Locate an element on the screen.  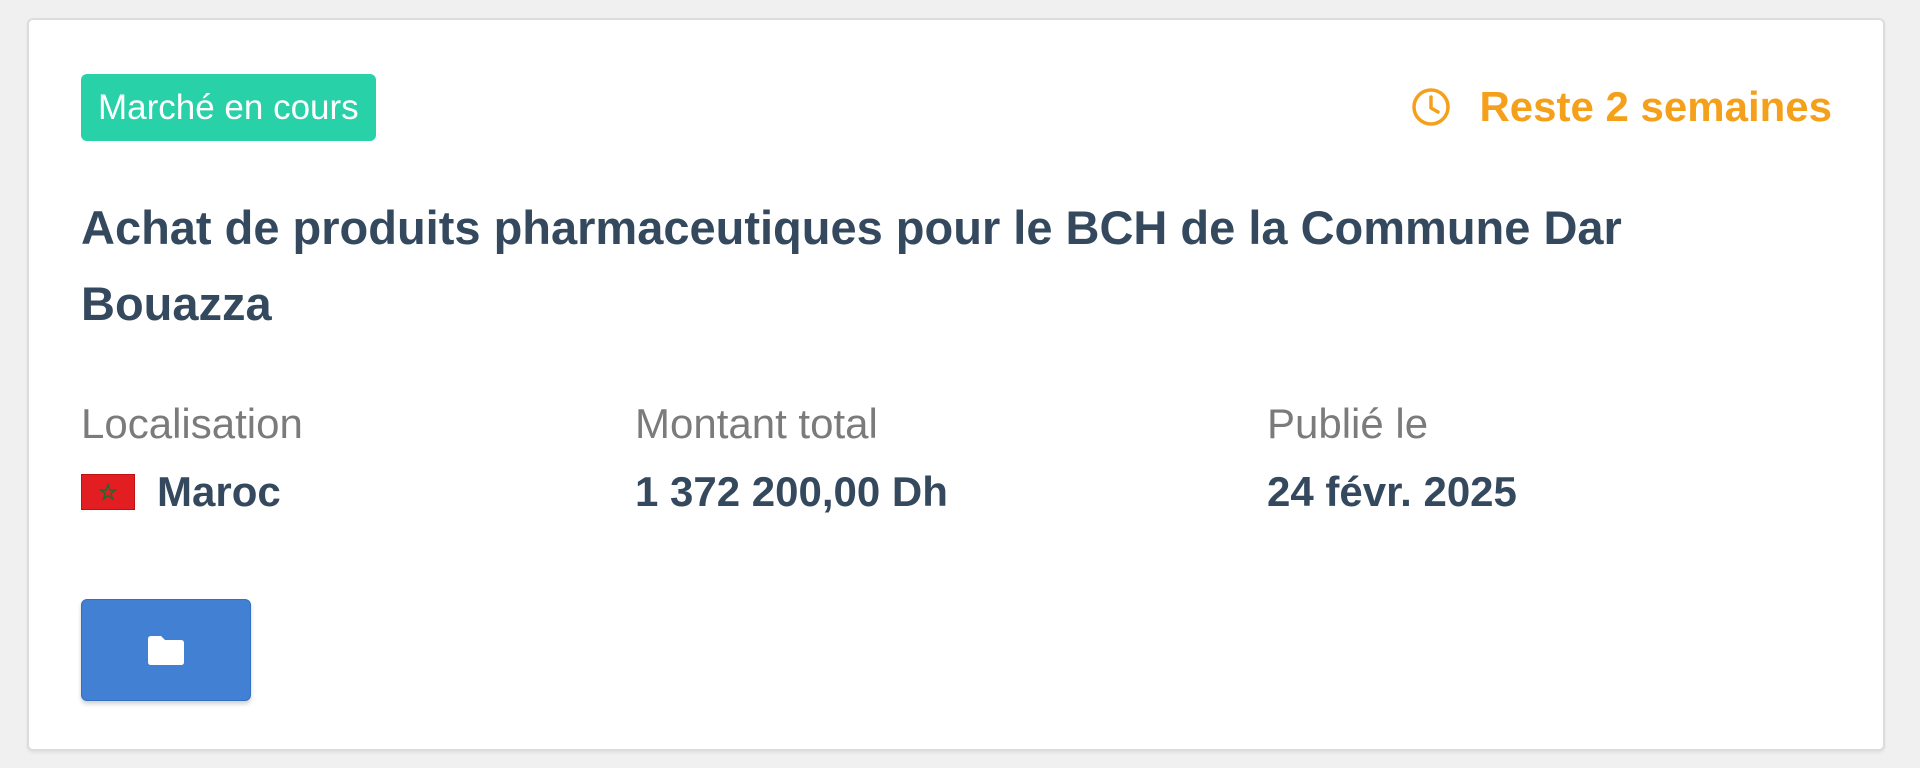
amount-label: Montant total is located at coordinates (756, 423).